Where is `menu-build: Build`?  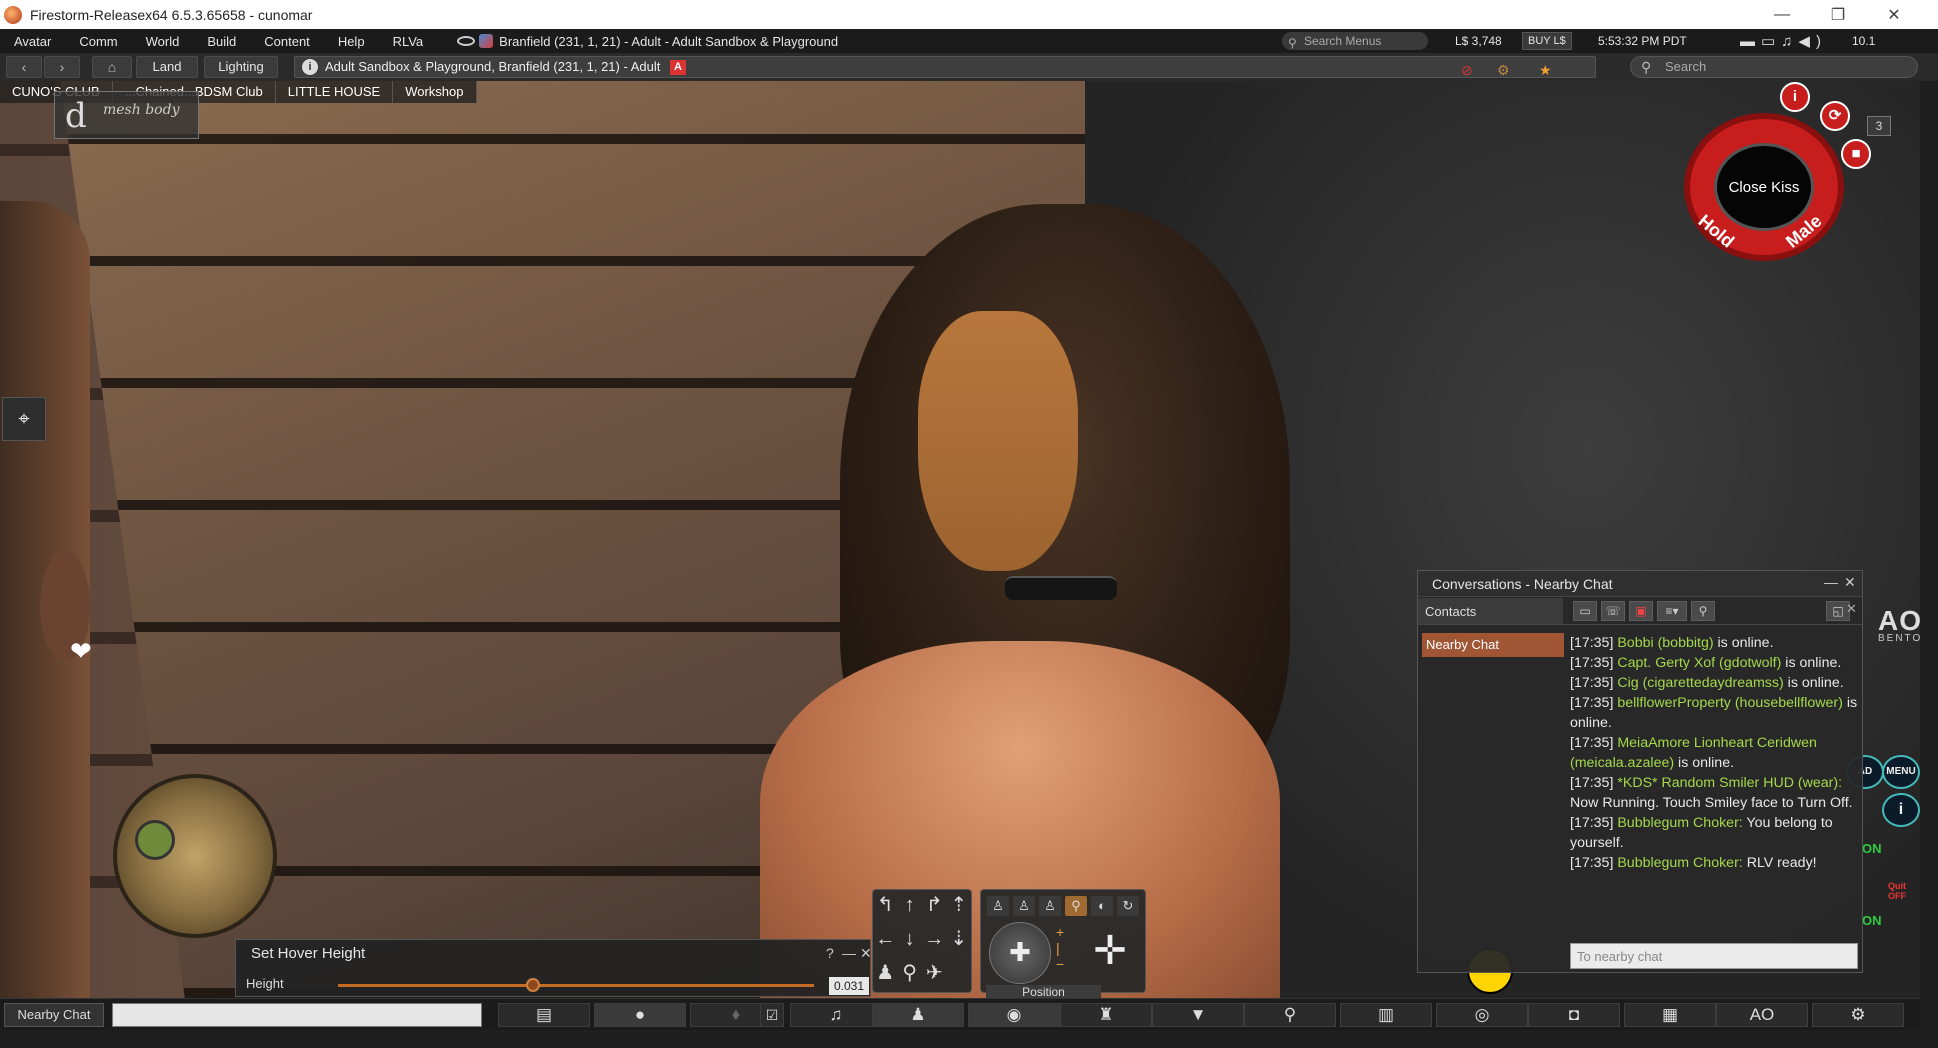 menu-build: Build is located at coordinates (221, 41).